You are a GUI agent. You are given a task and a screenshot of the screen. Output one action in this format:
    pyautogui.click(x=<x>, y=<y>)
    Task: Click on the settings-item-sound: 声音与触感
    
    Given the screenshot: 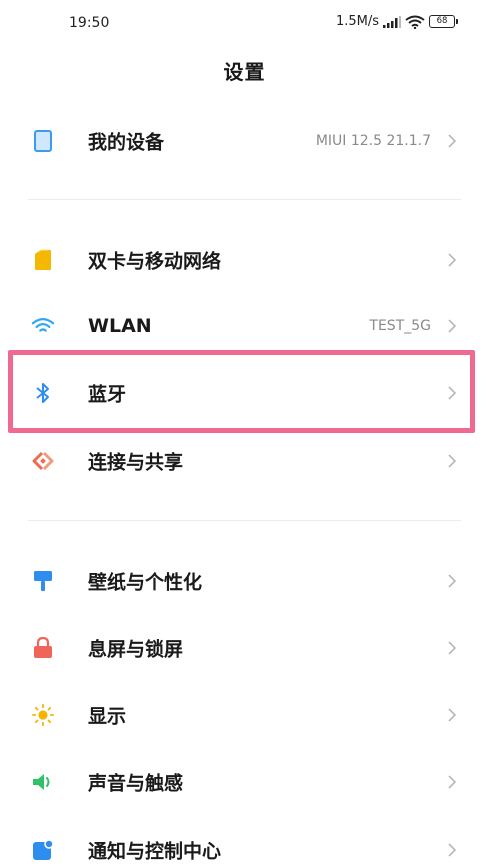 What is the action you would take?
    pyautogui.click(x=244, y=782)
    